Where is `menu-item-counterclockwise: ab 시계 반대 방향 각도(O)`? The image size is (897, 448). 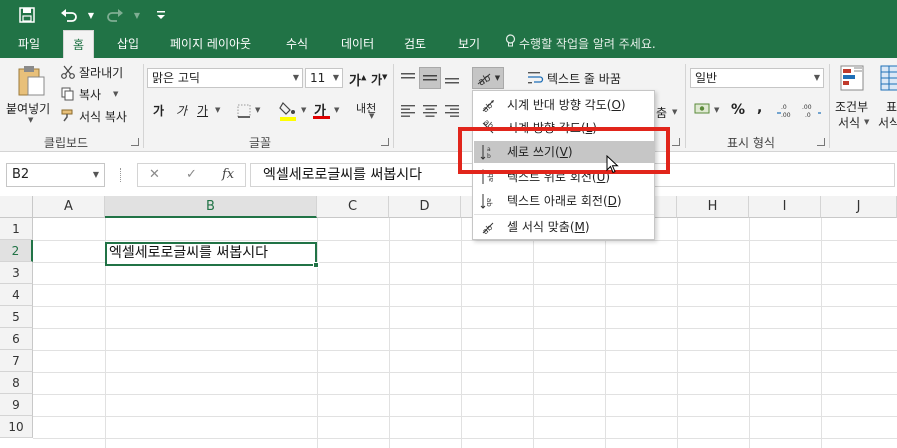 menu-item-counterclockwise: ab 시계 반대 방향 각도(O) is located at coordinates (564, 105).